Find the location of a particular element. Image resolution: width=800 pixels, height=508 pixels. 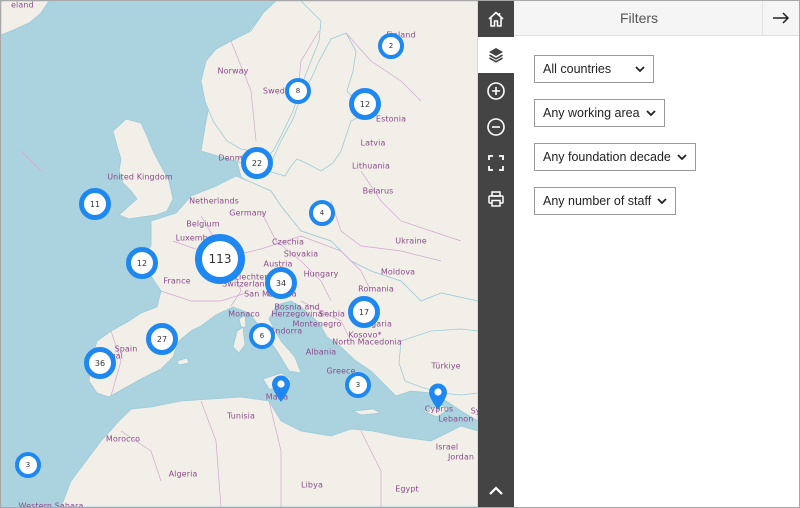

cluster-marker: 8 is located at coordinates (298, 91).